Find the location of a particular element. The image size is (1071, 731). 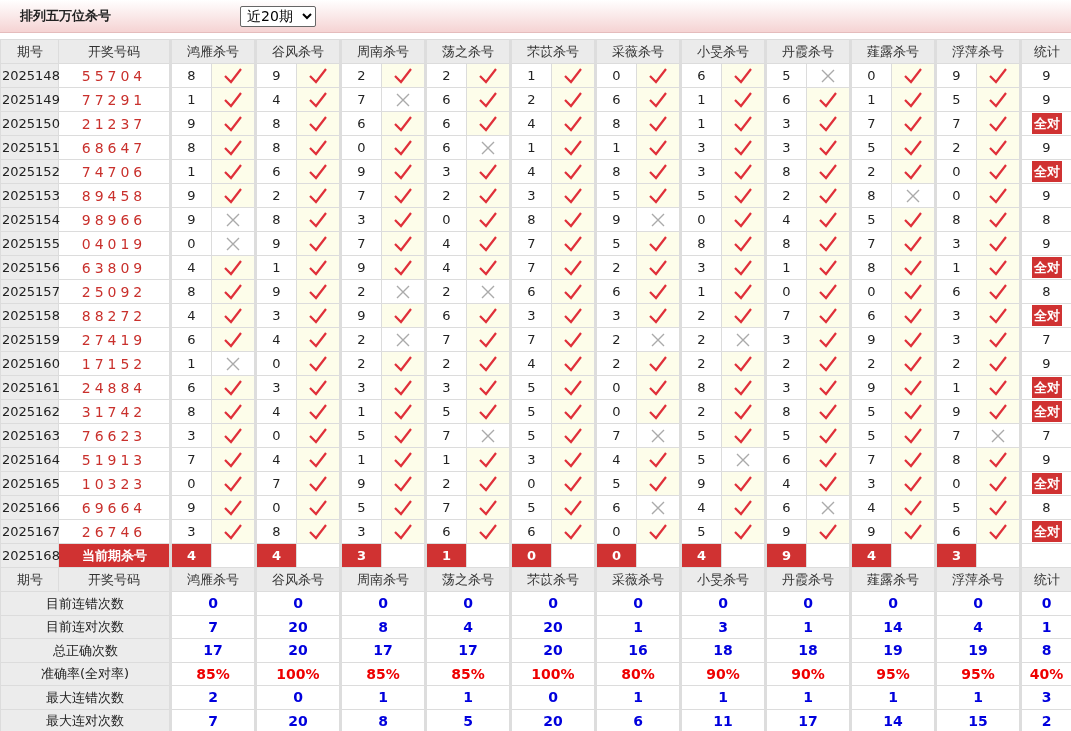

period-cell: 2025152 is located at coordinates (29, 171).